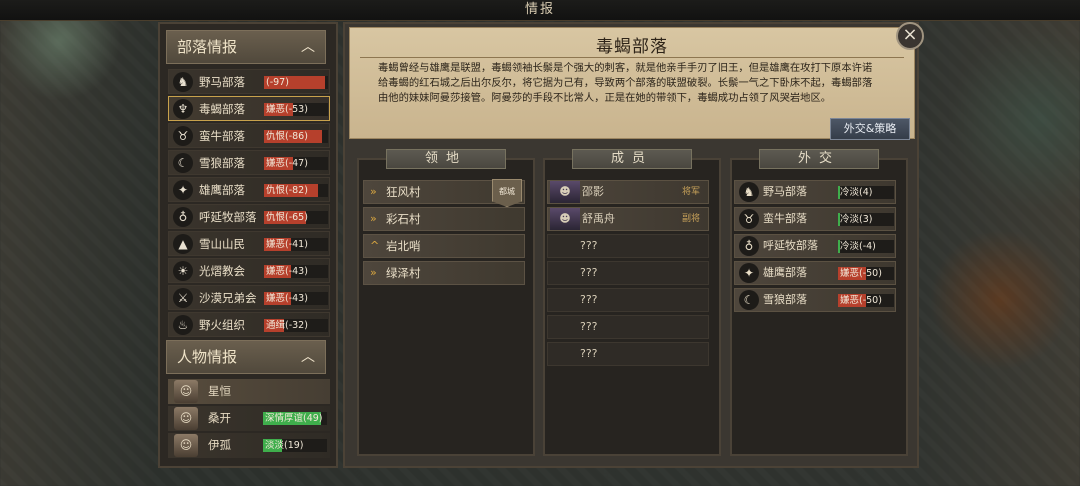  What do you see at coordinates (277, 82) in the screenshot?
I see `relation-text: (-97)` at bounding box center [277, 82].